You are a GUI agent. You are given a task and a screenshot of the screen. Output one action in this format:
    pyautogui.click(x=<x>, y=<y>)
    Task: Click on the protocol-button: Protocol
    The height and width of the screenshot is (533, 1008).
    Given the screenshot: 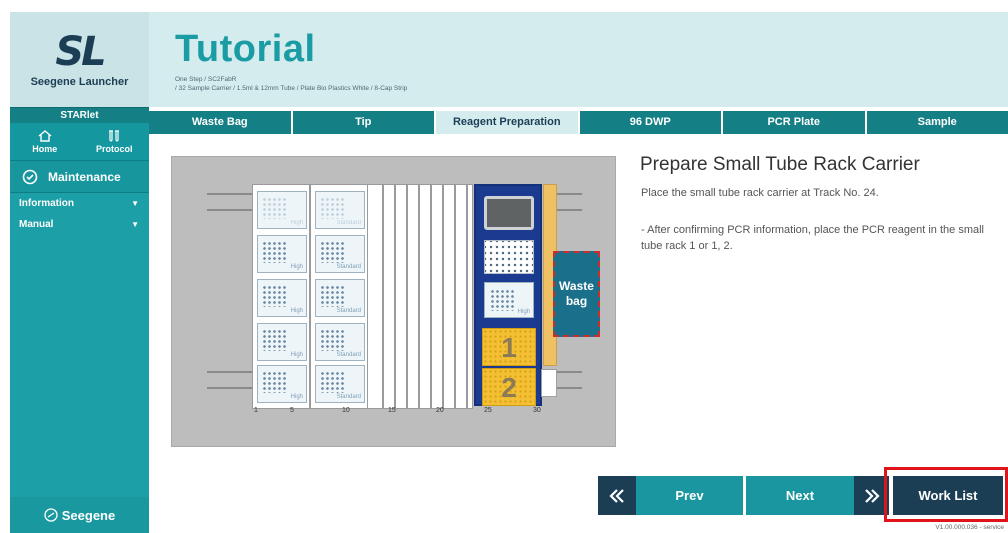 What is the action you would take?
    pyautogui.click(x=115, y=141)
    